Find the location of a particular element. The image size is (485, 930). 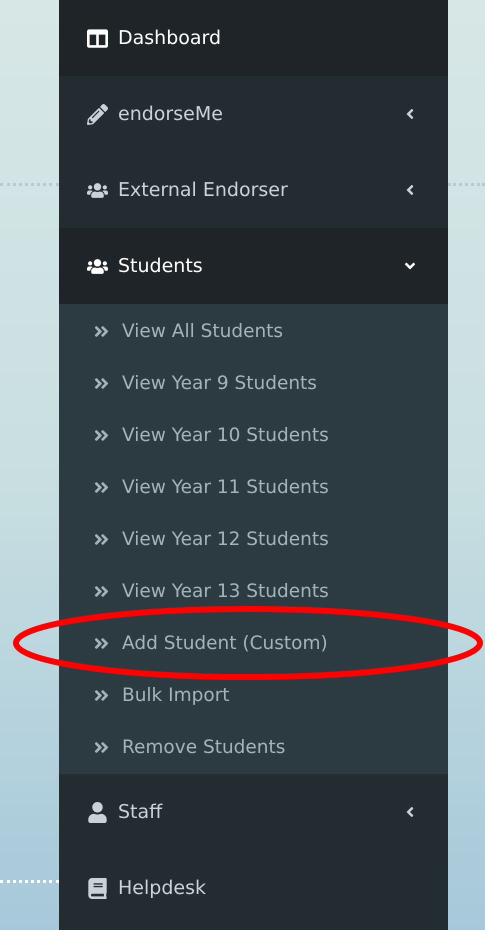

menu-label: Staff is located at coordinates (141, 812).